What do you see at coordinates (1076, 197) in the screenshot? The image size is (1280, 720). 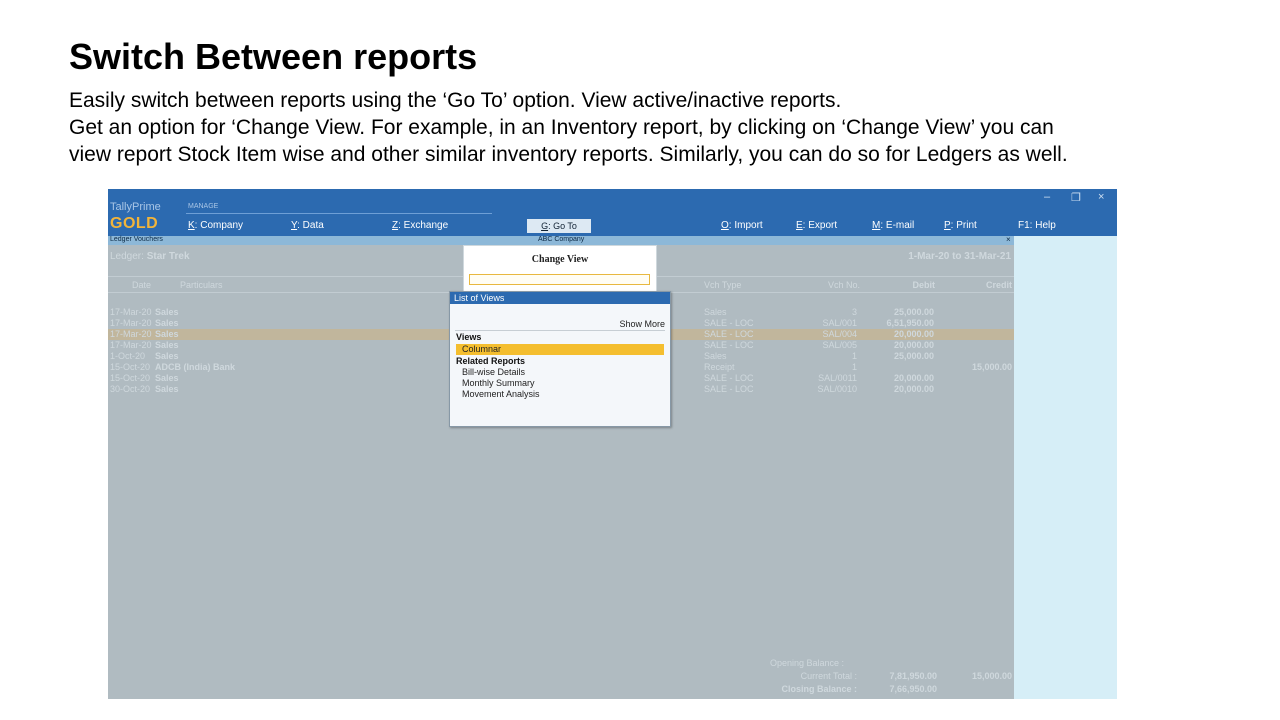 I see `restore-icon: ❐` at bounding box center [1076, 197].